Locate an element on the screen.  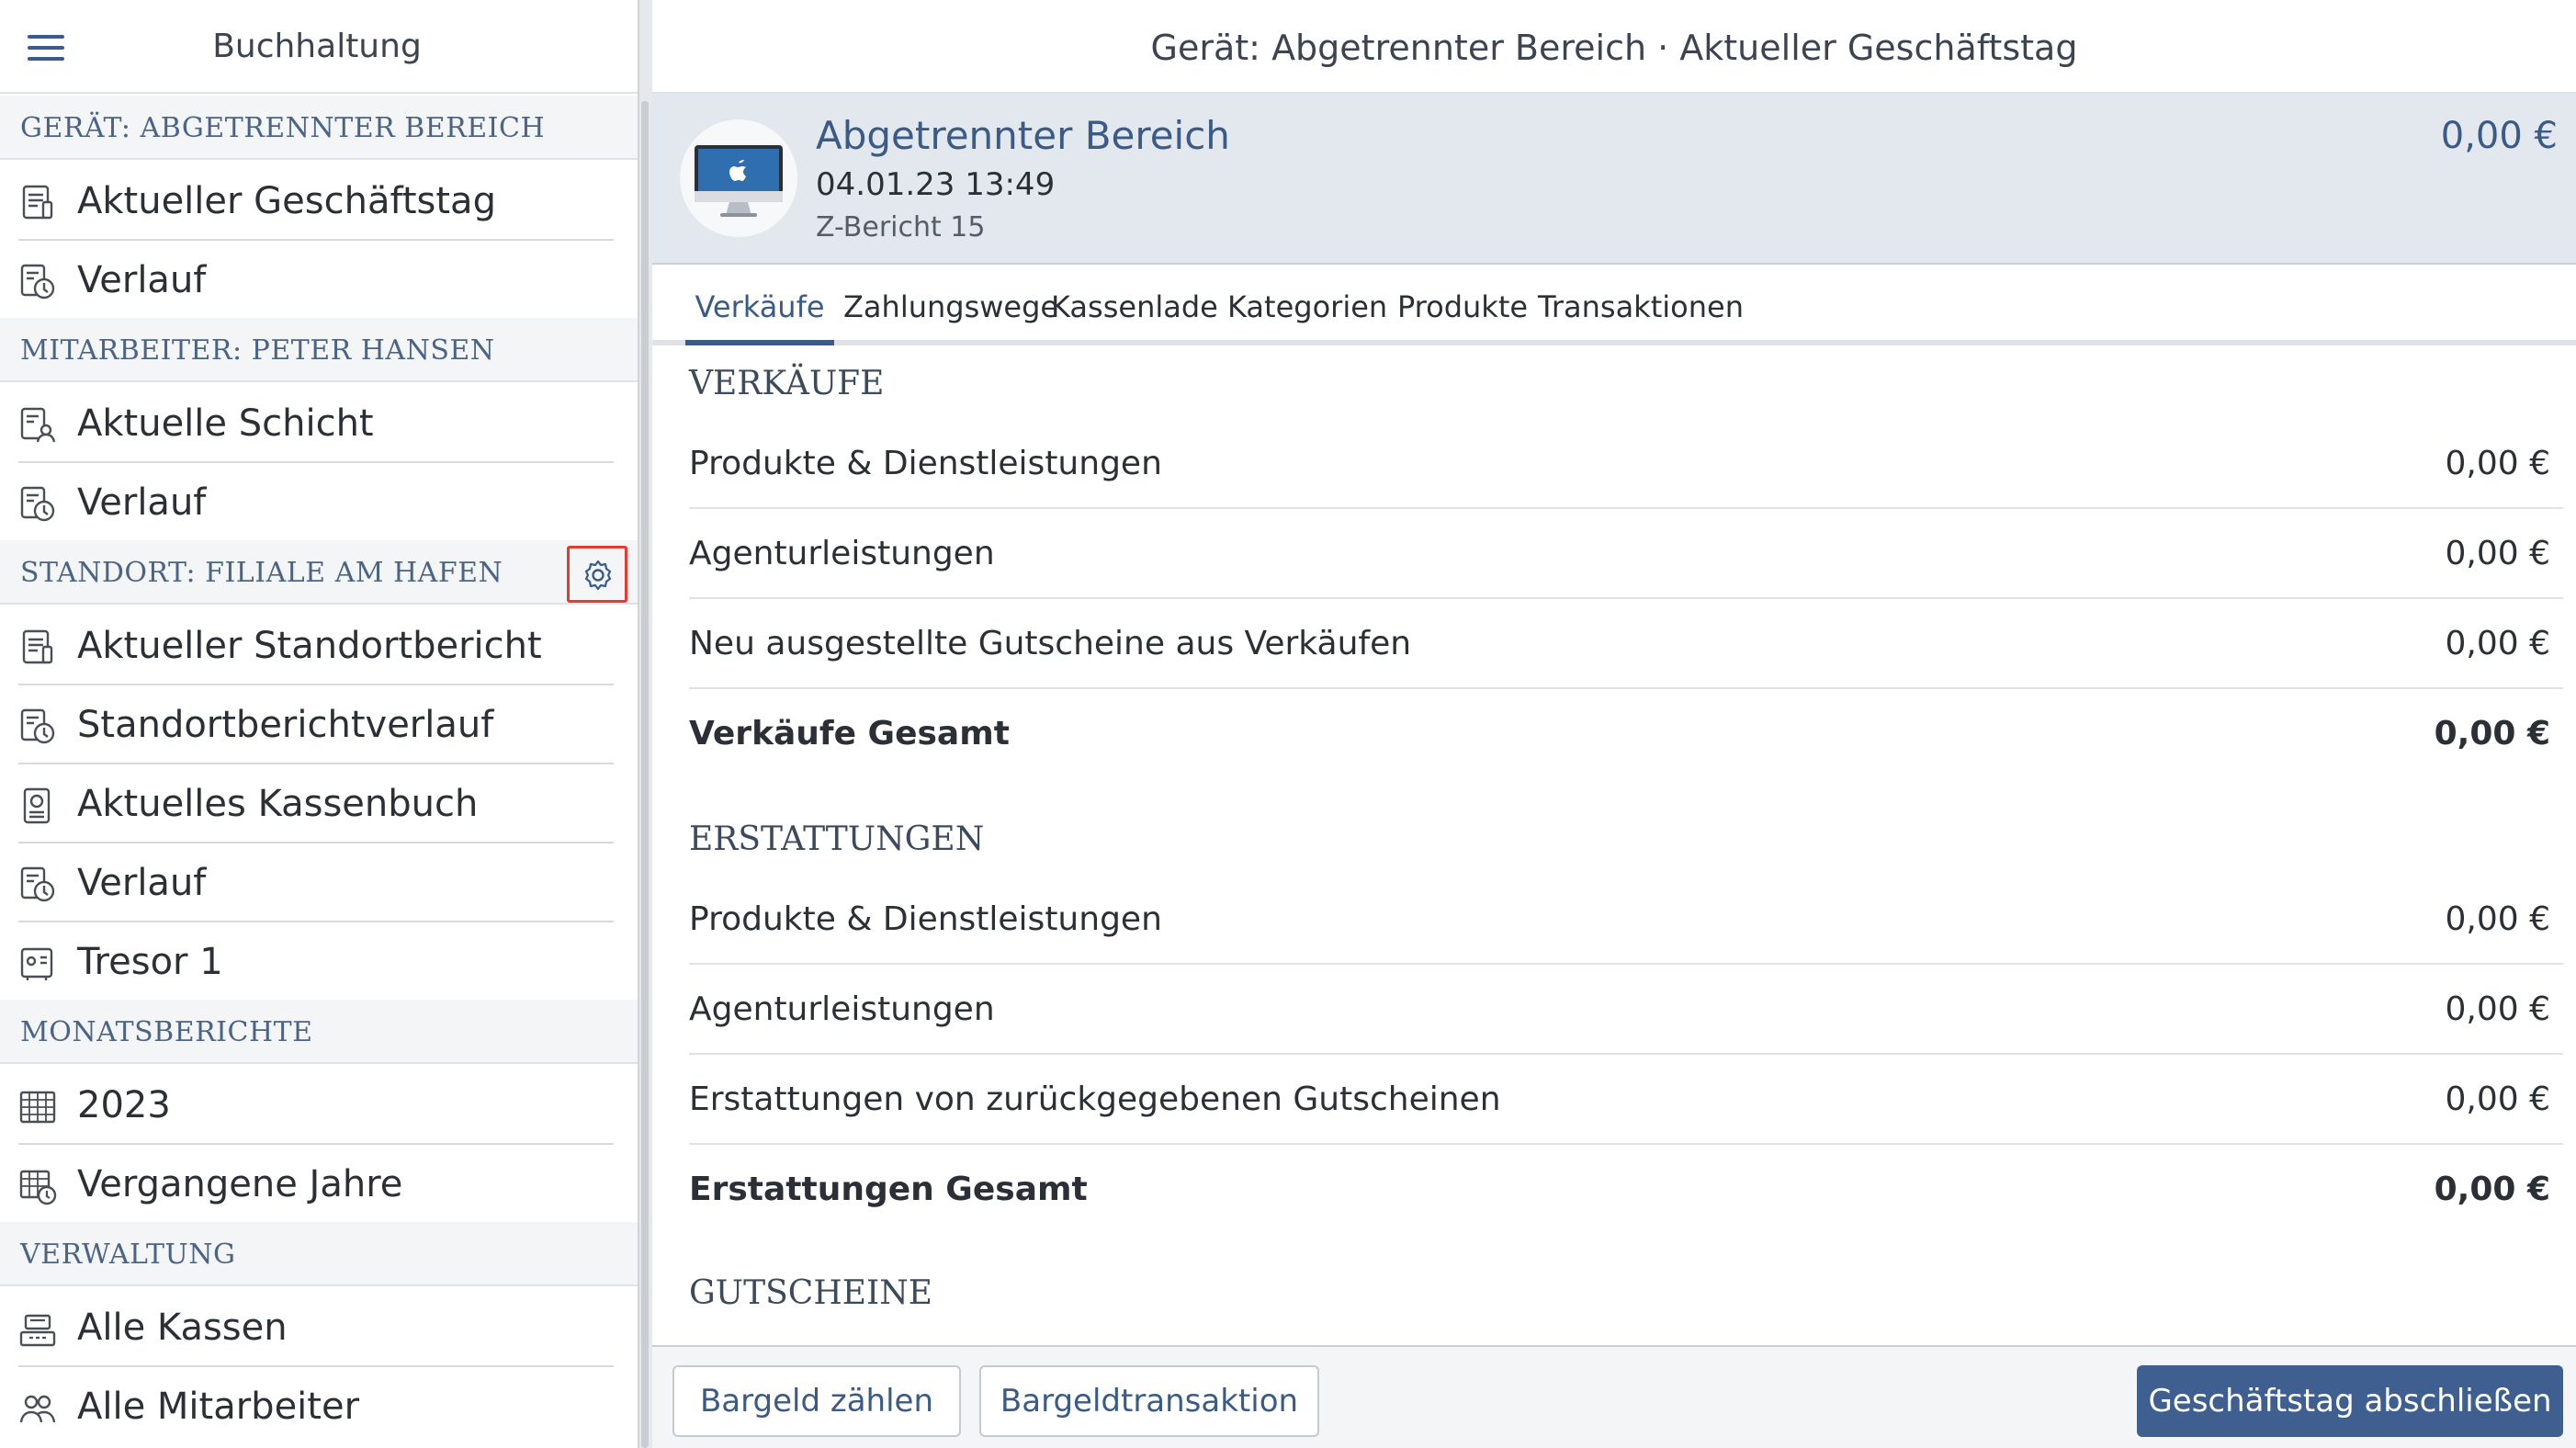
device-avatar is located at coordinates (738, 178).